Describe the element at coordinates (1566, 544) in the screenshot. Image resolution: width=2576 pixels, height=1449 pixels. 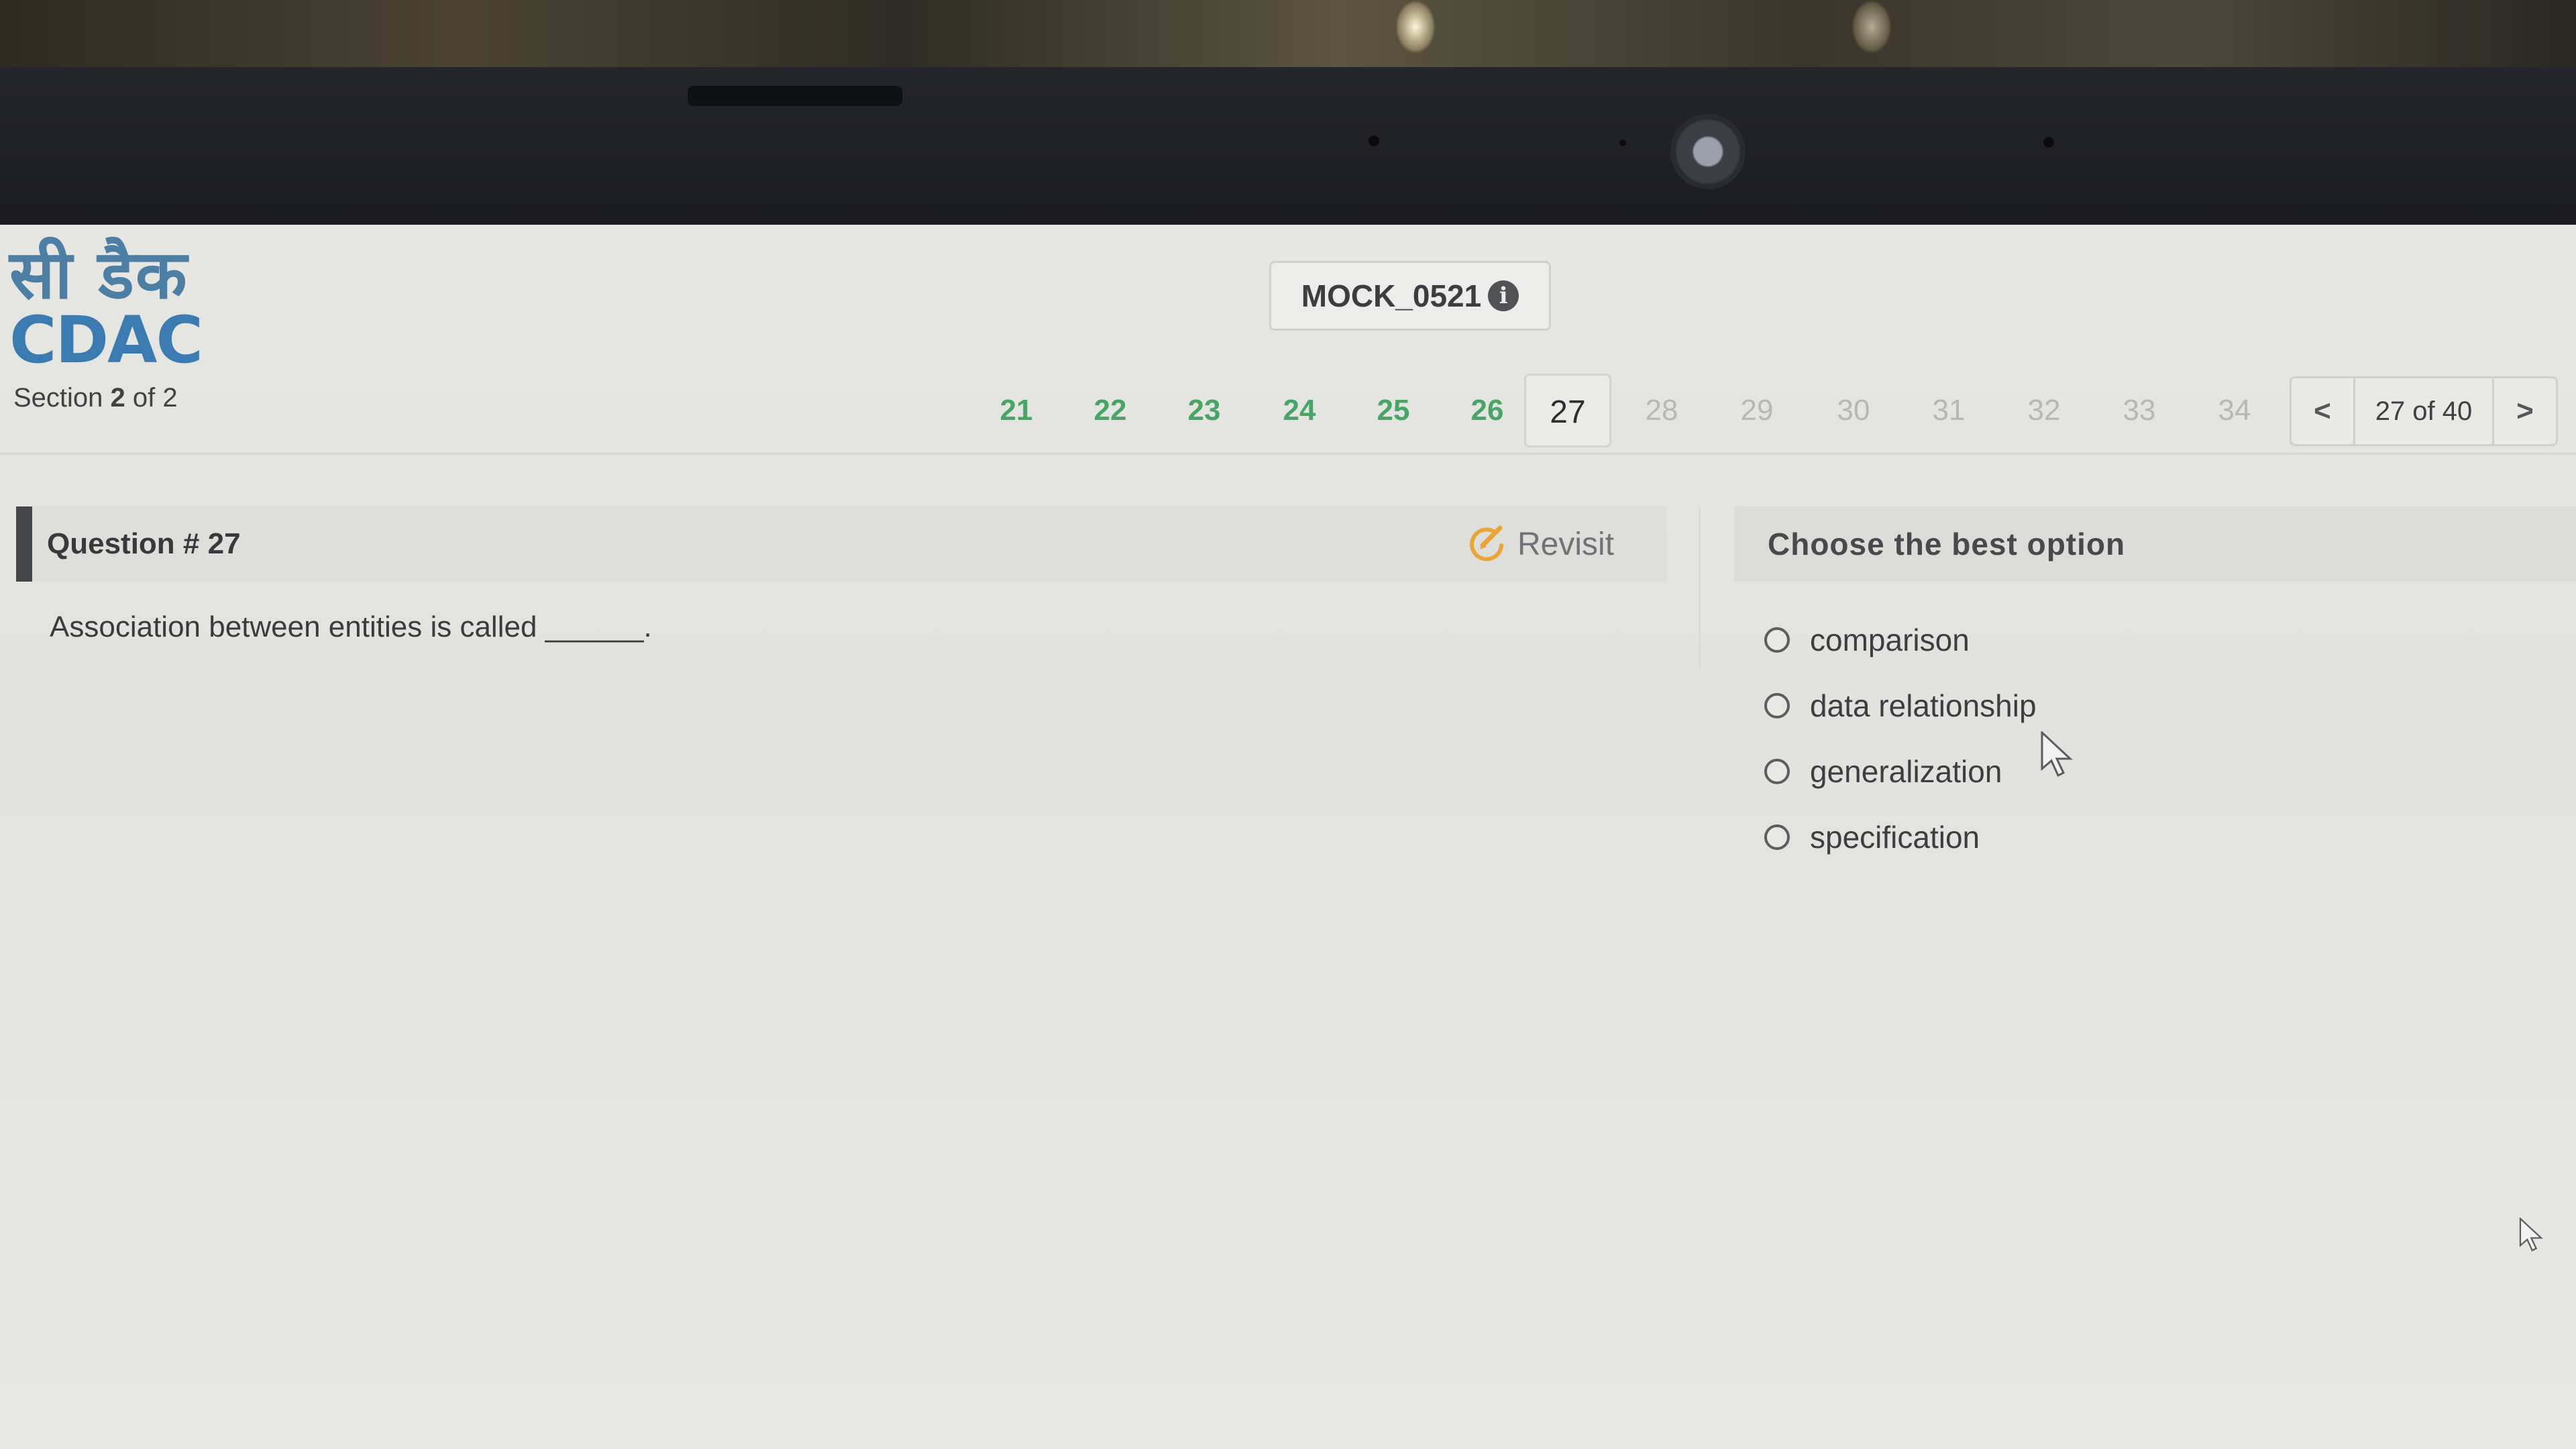
I see `revisit-label: Revisit` at that location.